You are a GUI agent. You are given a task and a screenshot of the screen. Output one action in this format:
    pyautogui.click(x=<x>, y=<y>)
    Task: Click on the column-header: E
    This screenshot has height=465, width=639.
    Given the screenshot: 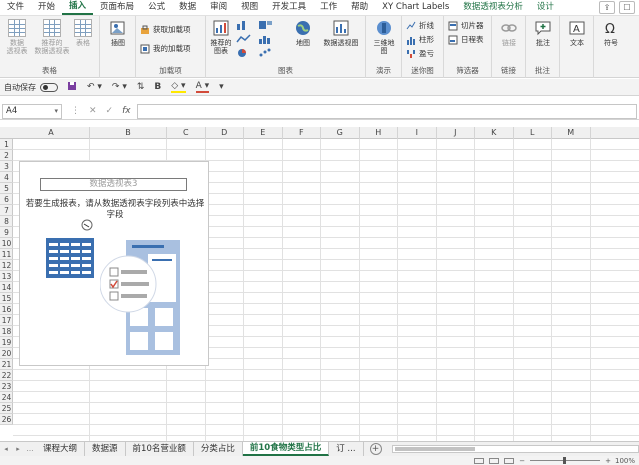 What is the action you would take?
    pyautogui.click(x=263, y=133)
    